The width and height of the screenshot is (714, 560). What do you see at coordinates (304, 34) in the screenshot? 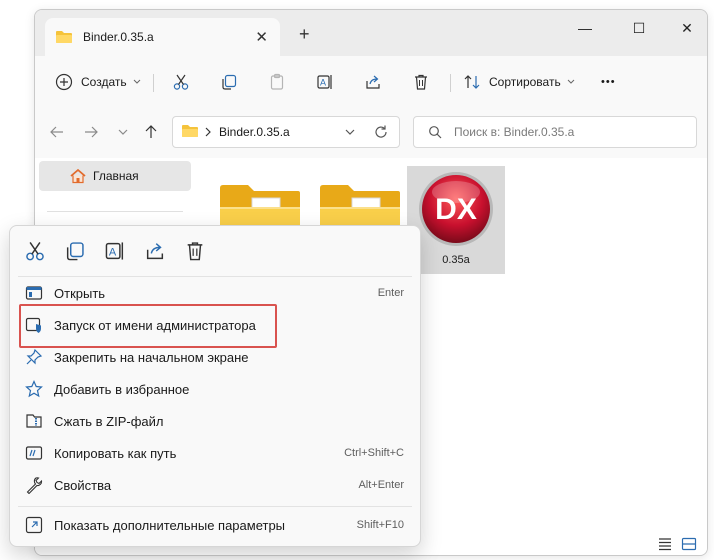
I see `new-tab-button: +` at bounding box center [304, 34].